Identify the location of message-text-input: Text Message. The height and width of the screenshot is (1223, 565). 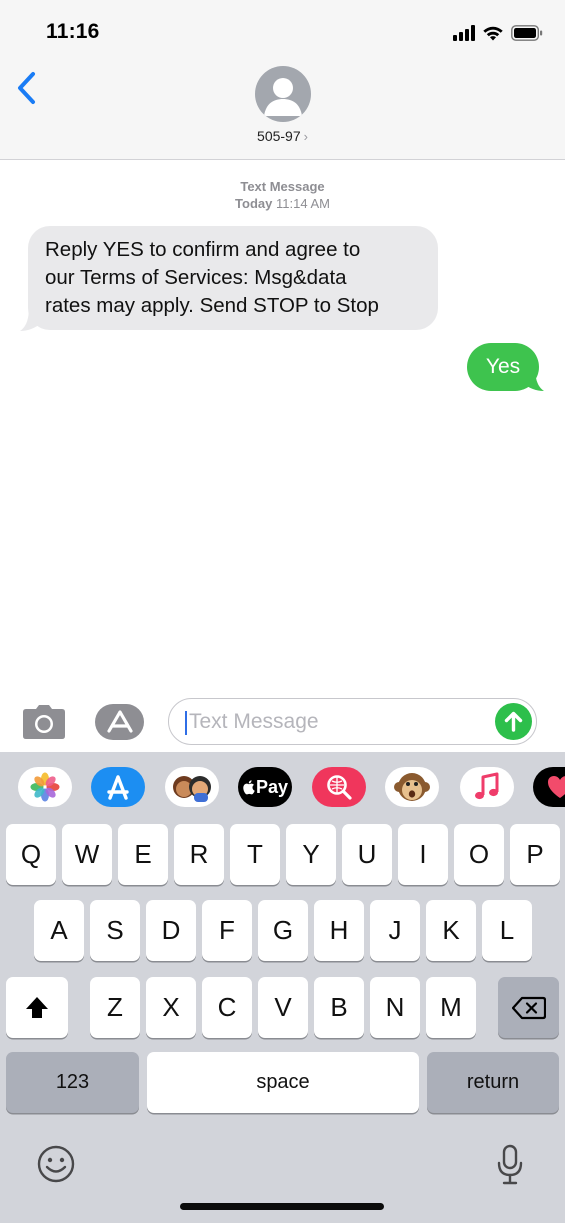
(352, 721).